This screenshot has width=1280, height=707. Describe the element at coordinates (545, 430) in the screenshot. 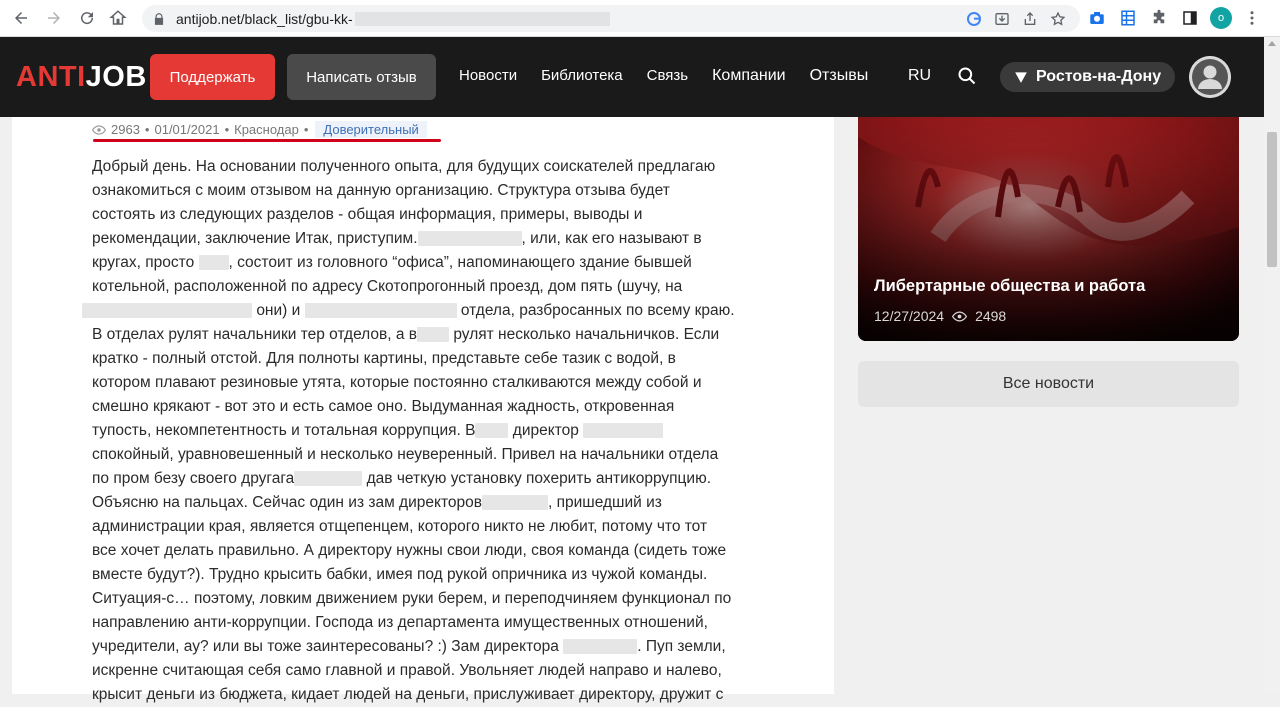

I see `text-line: директор` at that location.